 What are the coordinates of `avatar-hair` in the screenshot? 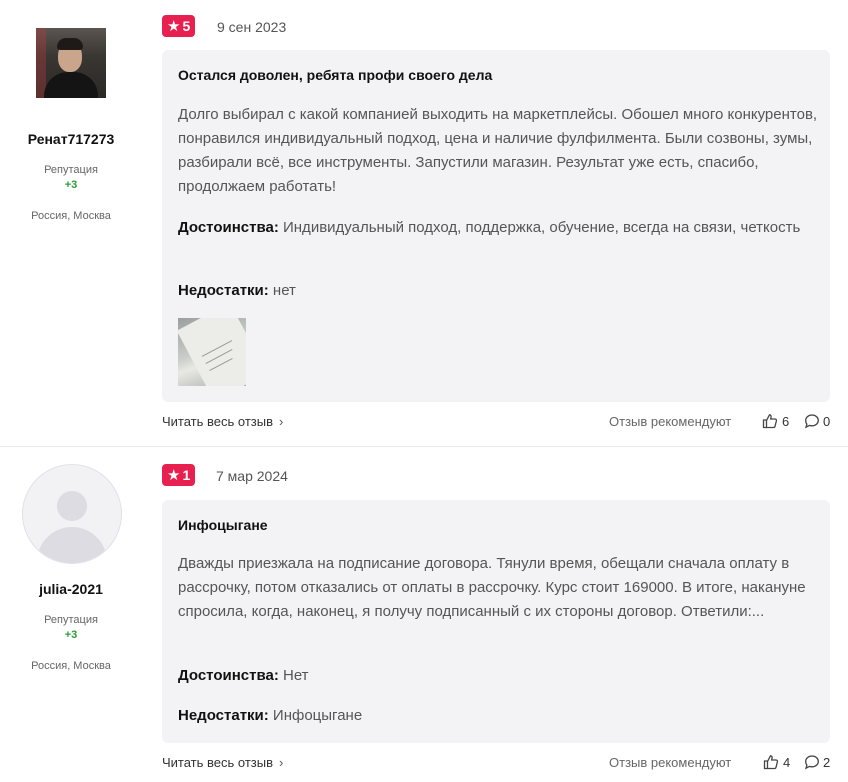 It's located at (70, 44).